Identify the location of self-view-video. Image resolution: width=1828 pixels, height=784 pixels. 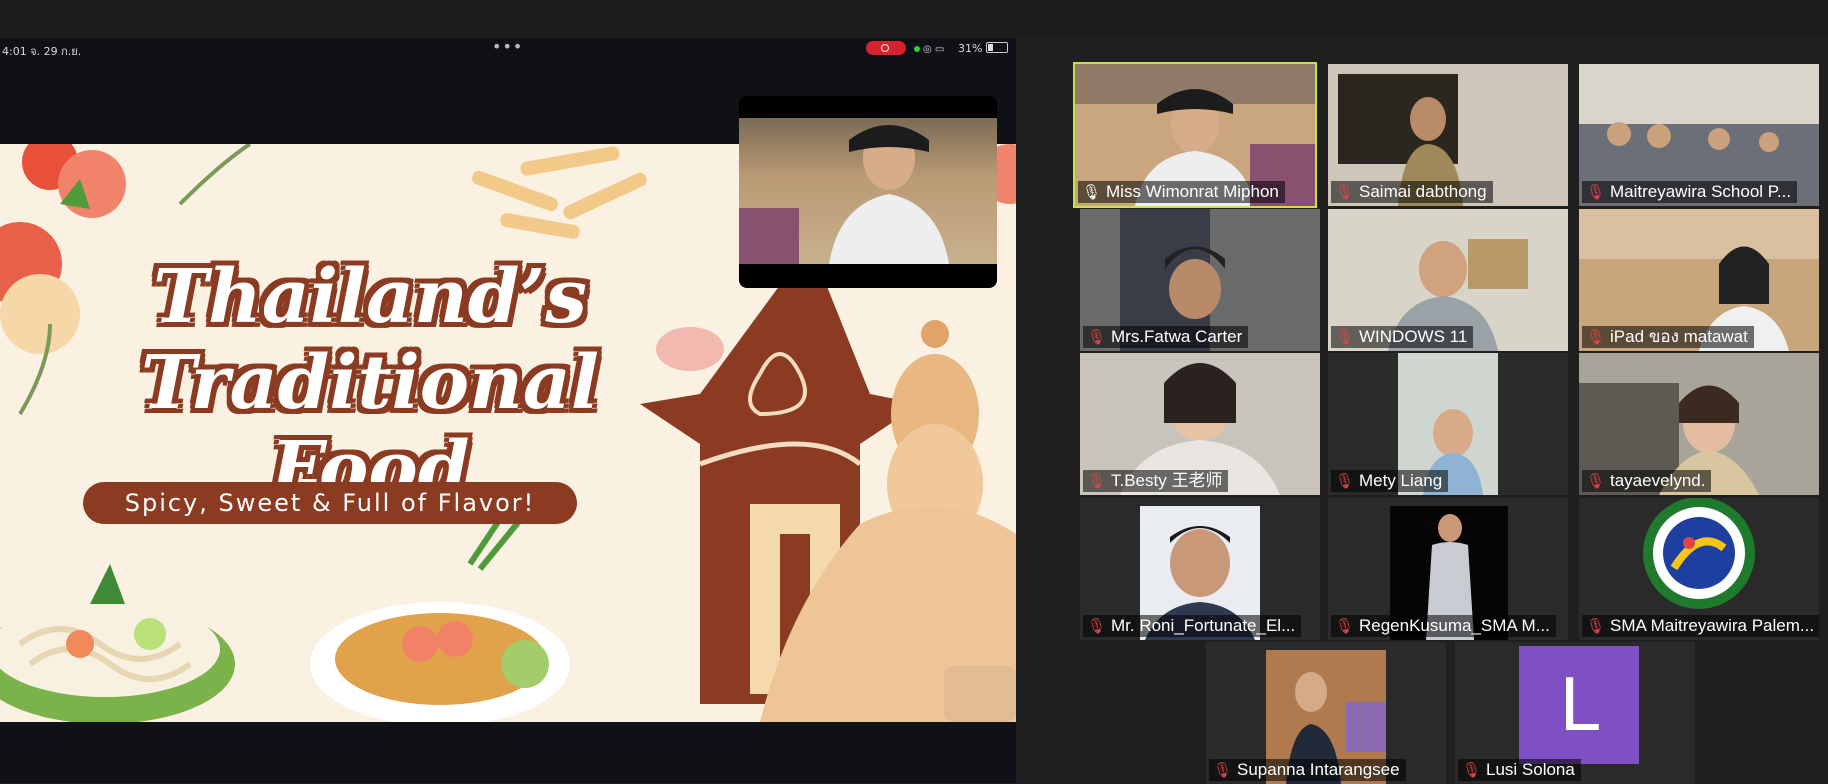
(868, 191).